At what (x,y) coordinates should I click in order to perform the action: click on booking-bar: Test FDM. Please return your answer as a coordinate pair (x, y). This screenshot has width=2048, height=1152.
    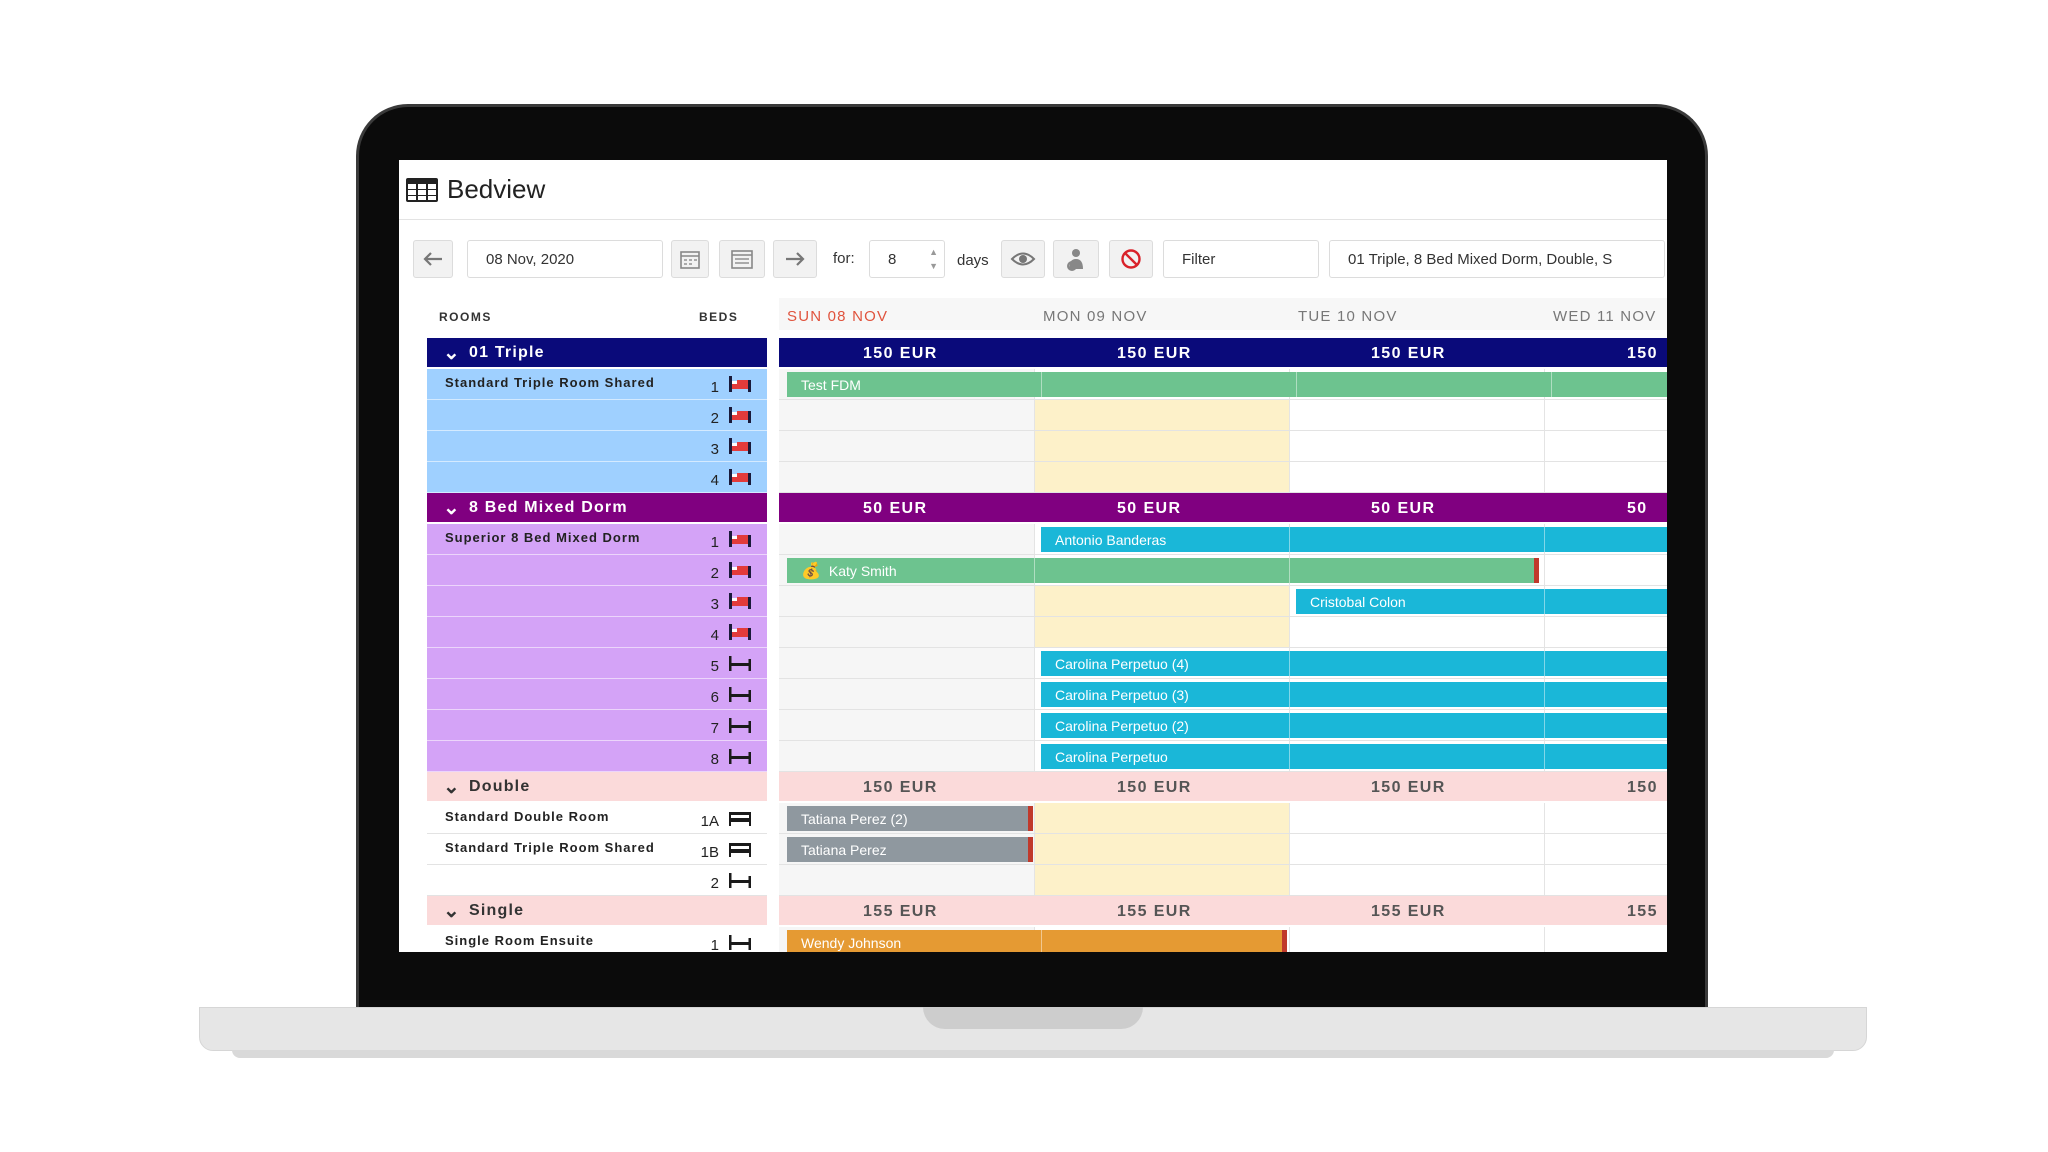
    Looking at the image, I should click on (1227, 384).